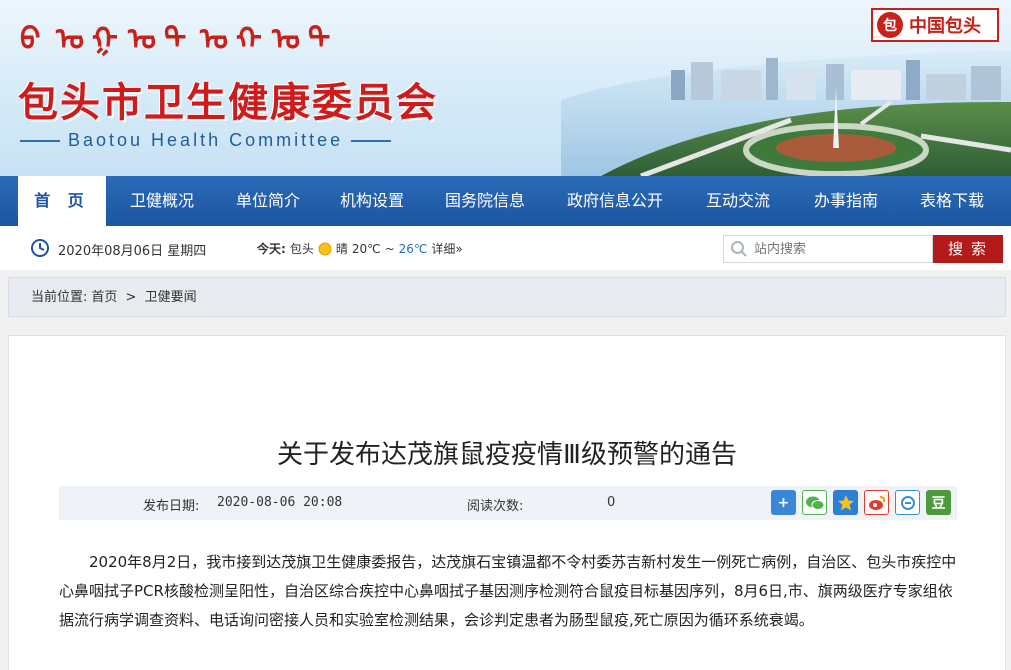 The height and width of the screenshot is (670, 1011). What do you see at coordinates (968, 249) in the screenshot?
I see `search-button: 搜索` at bounding box center [968, 249].